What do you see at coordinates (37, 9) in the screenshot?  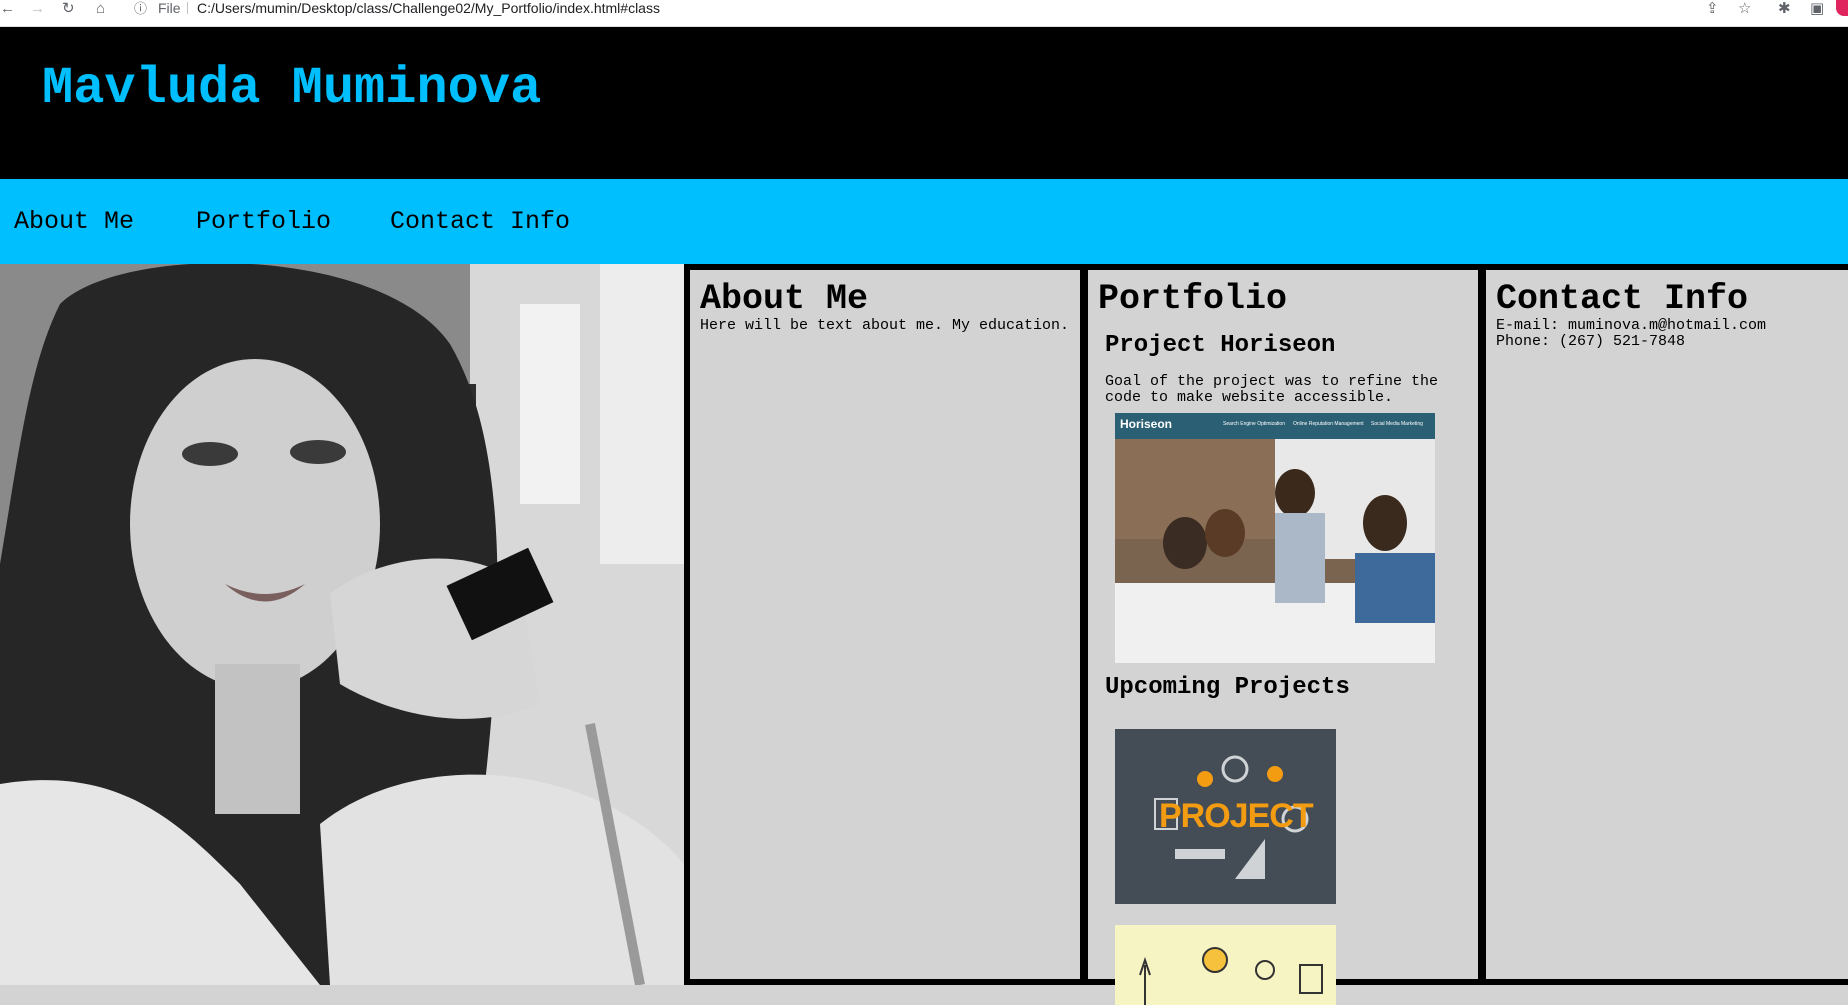 I see `forward-arrow-icon: →` at bounding box center [37, 9].